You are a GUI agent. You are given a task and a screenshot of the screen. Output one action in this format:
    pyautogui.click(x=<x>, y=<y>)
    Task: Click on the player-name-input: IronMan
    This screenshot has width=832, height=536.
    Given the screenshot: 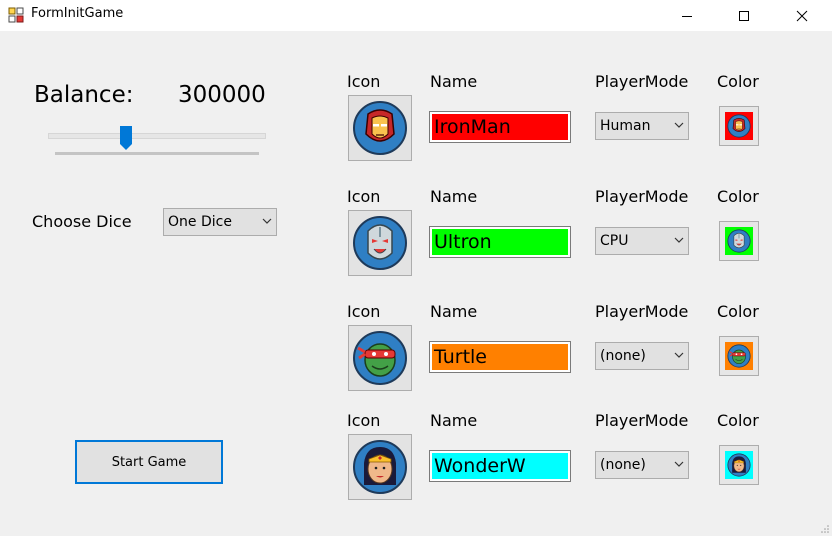 What is the action you would take?
    pyautogui.click(x=500, y=127)
    